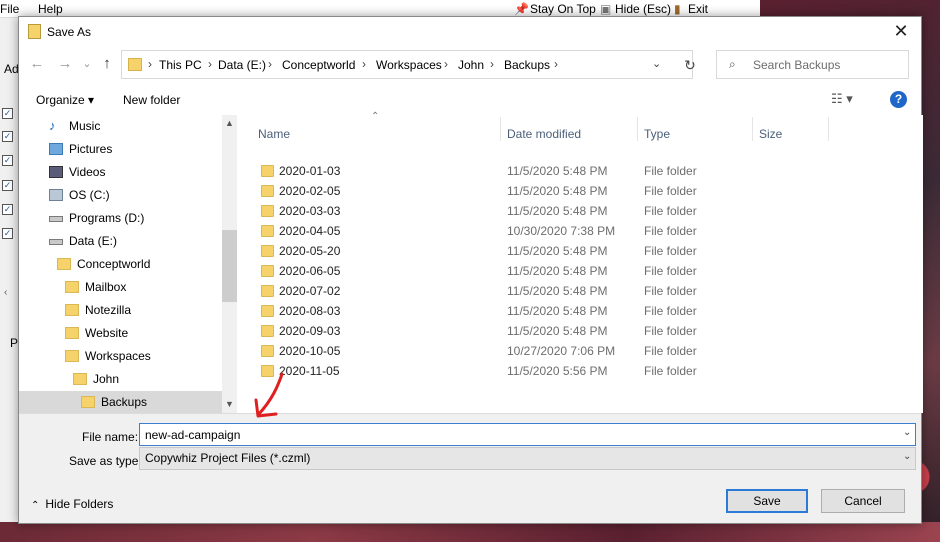 This screenshot has width=940, height=542. Describe the element at coordinates (907, 456) in the screenshot. I see `save-as-type-dropdown-icon: ⌄` at that location.